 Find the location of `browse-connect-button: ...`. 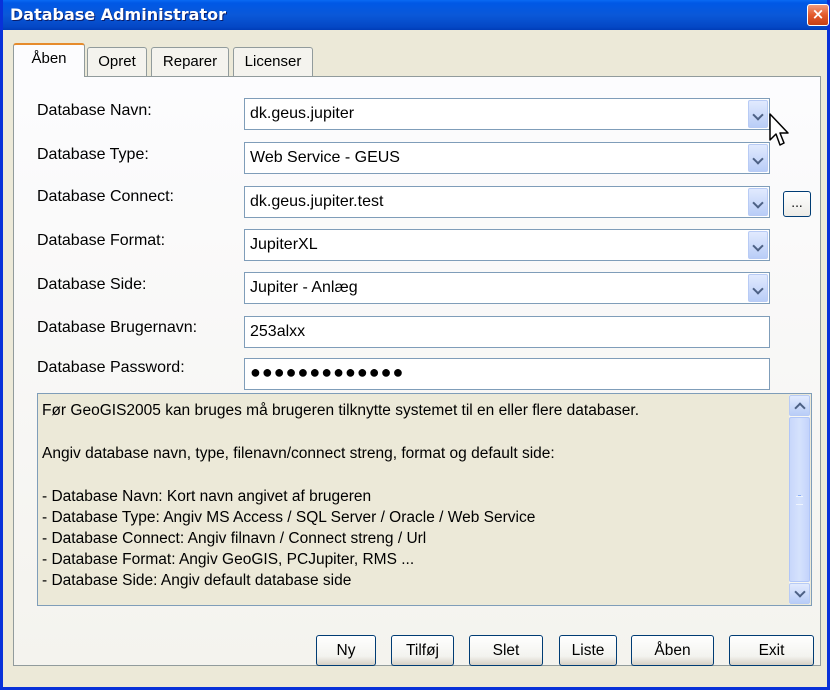

browse-connect-button: ... is located at coordinates (797, 204).